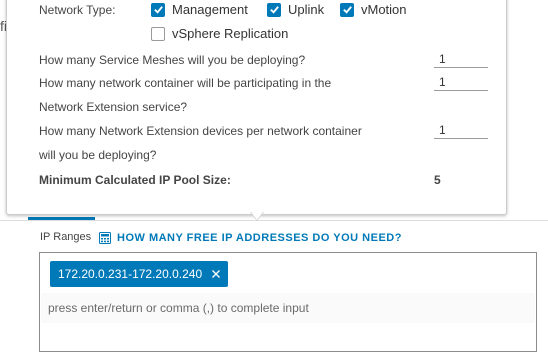 The image size is (548, 355). Describe the element at coordinates (210, 9) in the screenshot. I see `checkbox-label-management: Management` at that location.